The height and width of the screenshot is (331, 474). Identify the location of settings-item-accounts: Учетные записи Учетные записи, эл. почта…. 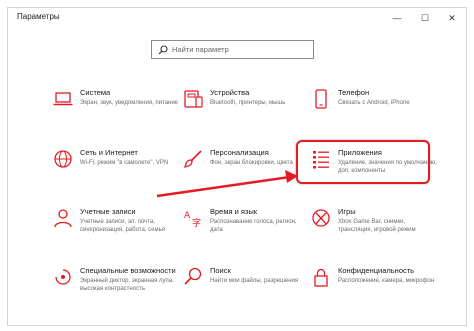
(114, 230).